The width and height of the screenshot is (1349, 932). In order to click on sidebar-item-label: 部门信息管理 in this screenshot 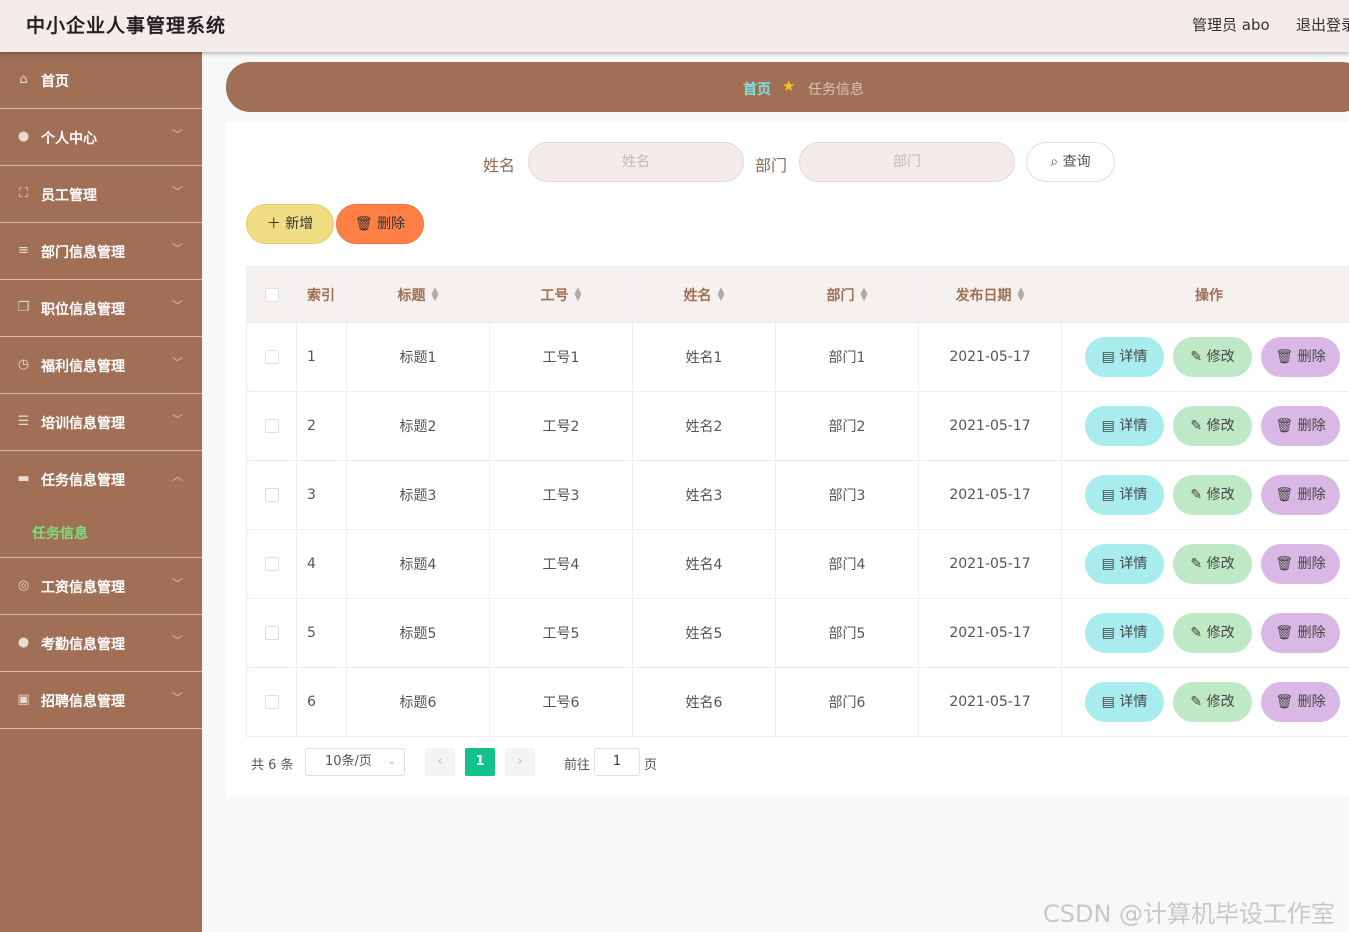, I will do `click(83, 253)`.